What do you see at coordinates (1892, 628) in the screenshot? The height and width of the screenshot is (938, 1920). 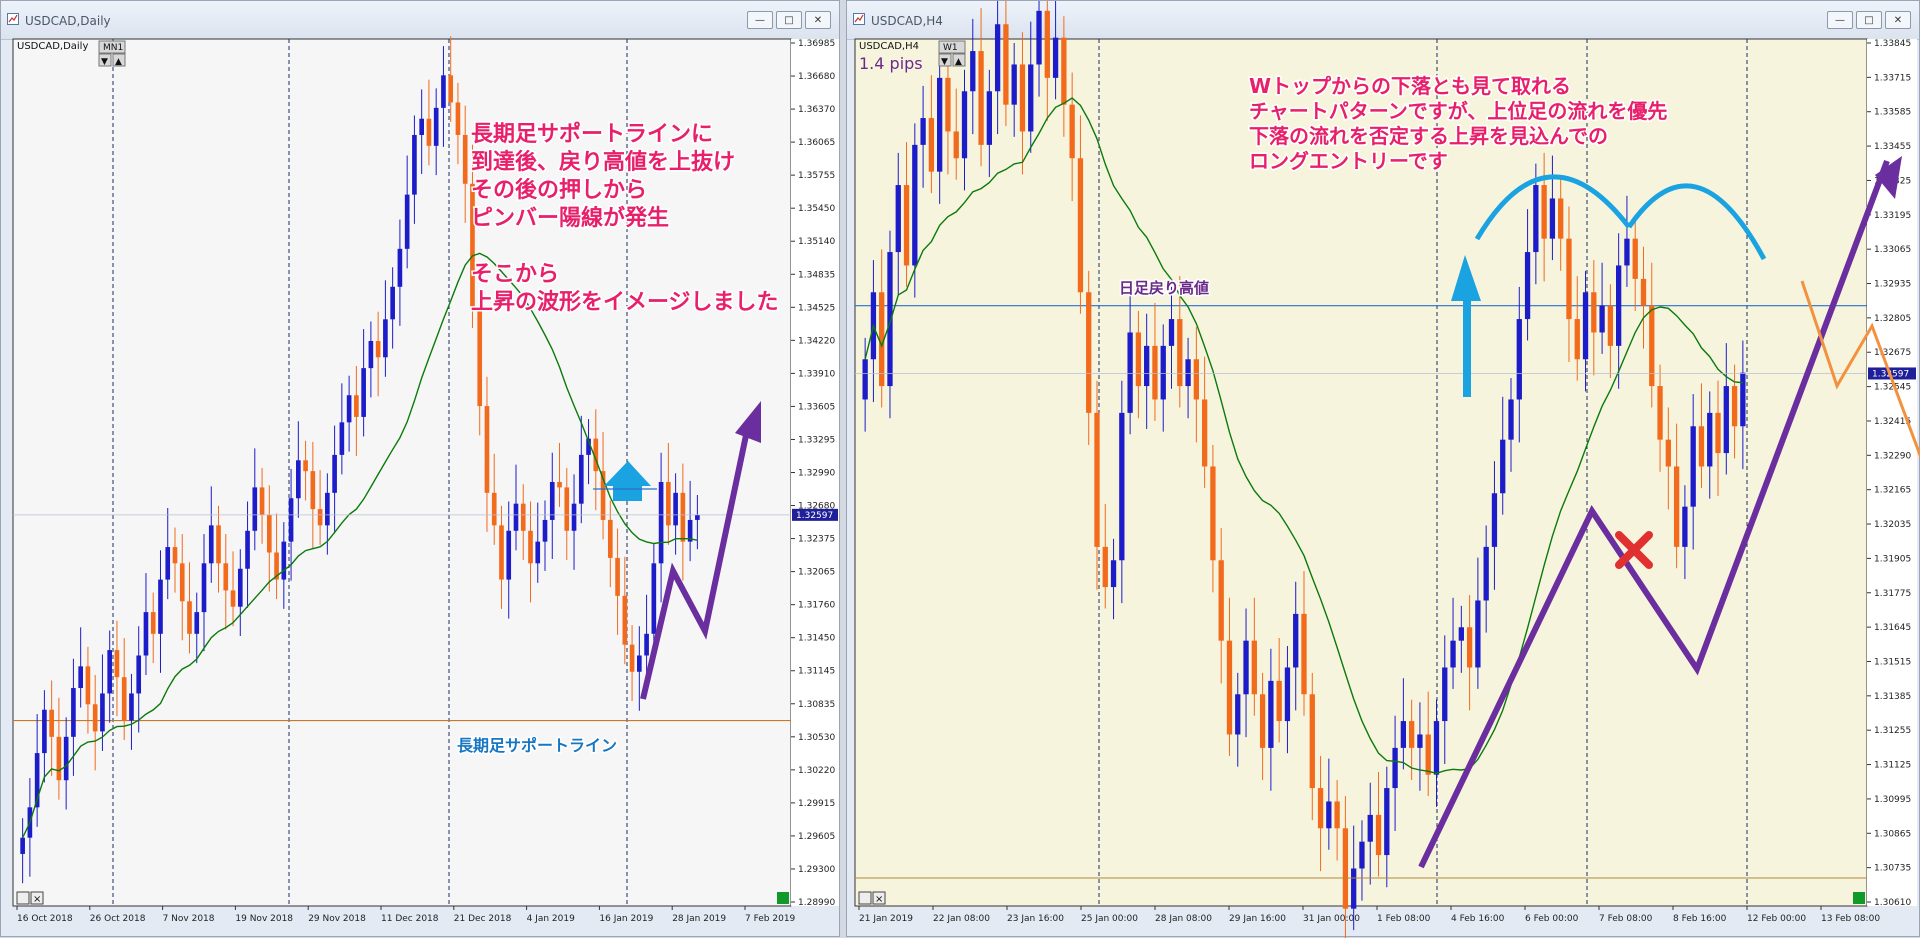 I see `y-tick-label: 1.31645` at bounding box center [1892, 628].